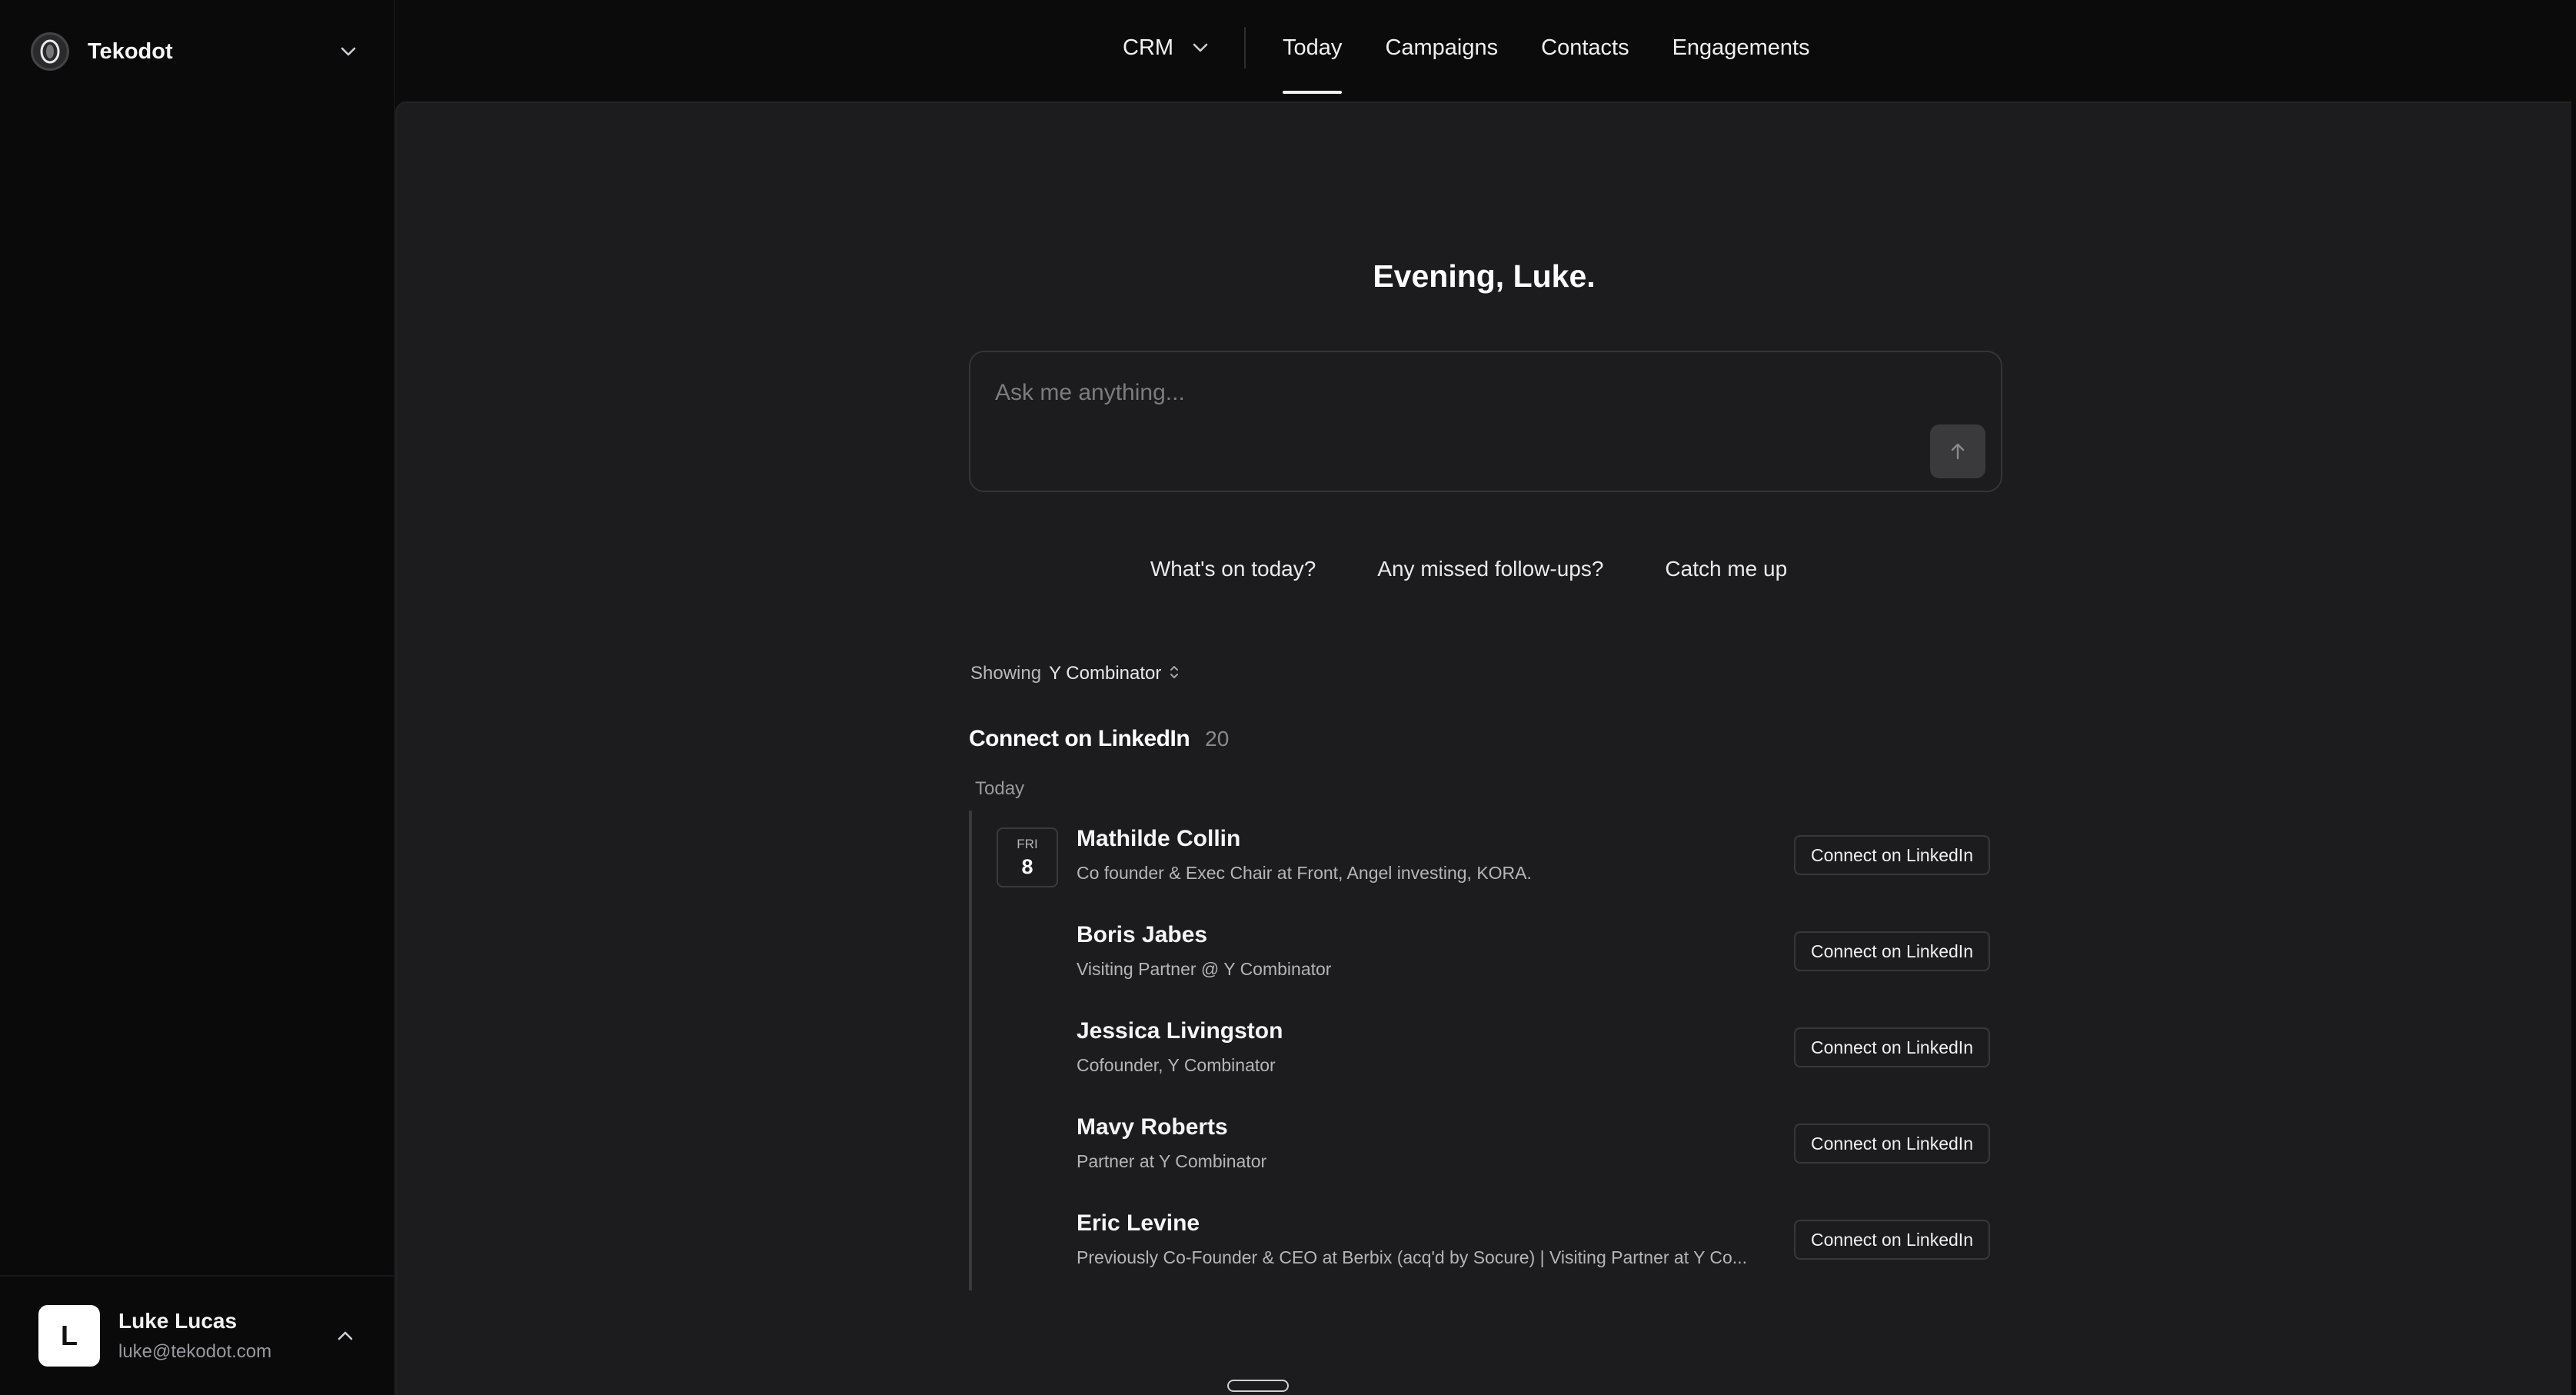  I want to click on nav-divider, so click(1245, 48).